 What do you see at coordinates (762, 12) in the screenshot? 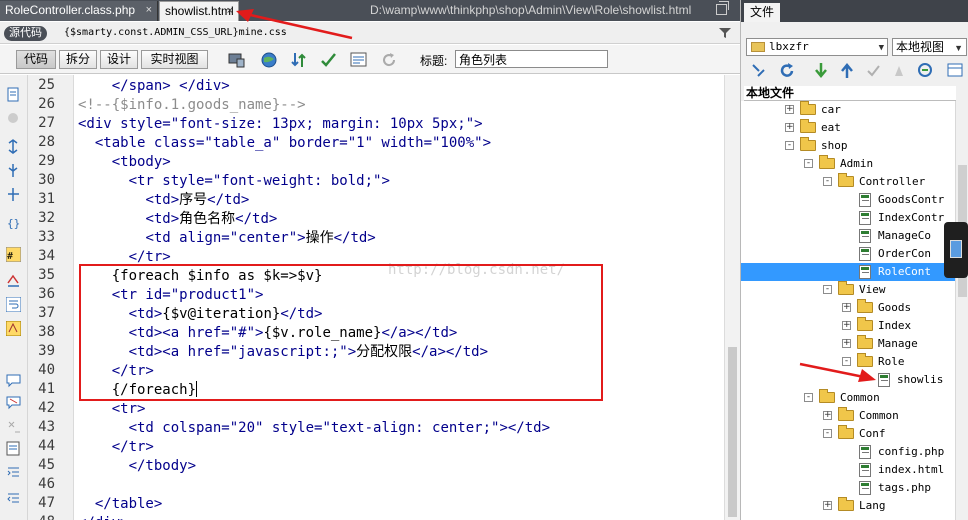
I see `tab-files: 文件` at bounding box center [762, 12].